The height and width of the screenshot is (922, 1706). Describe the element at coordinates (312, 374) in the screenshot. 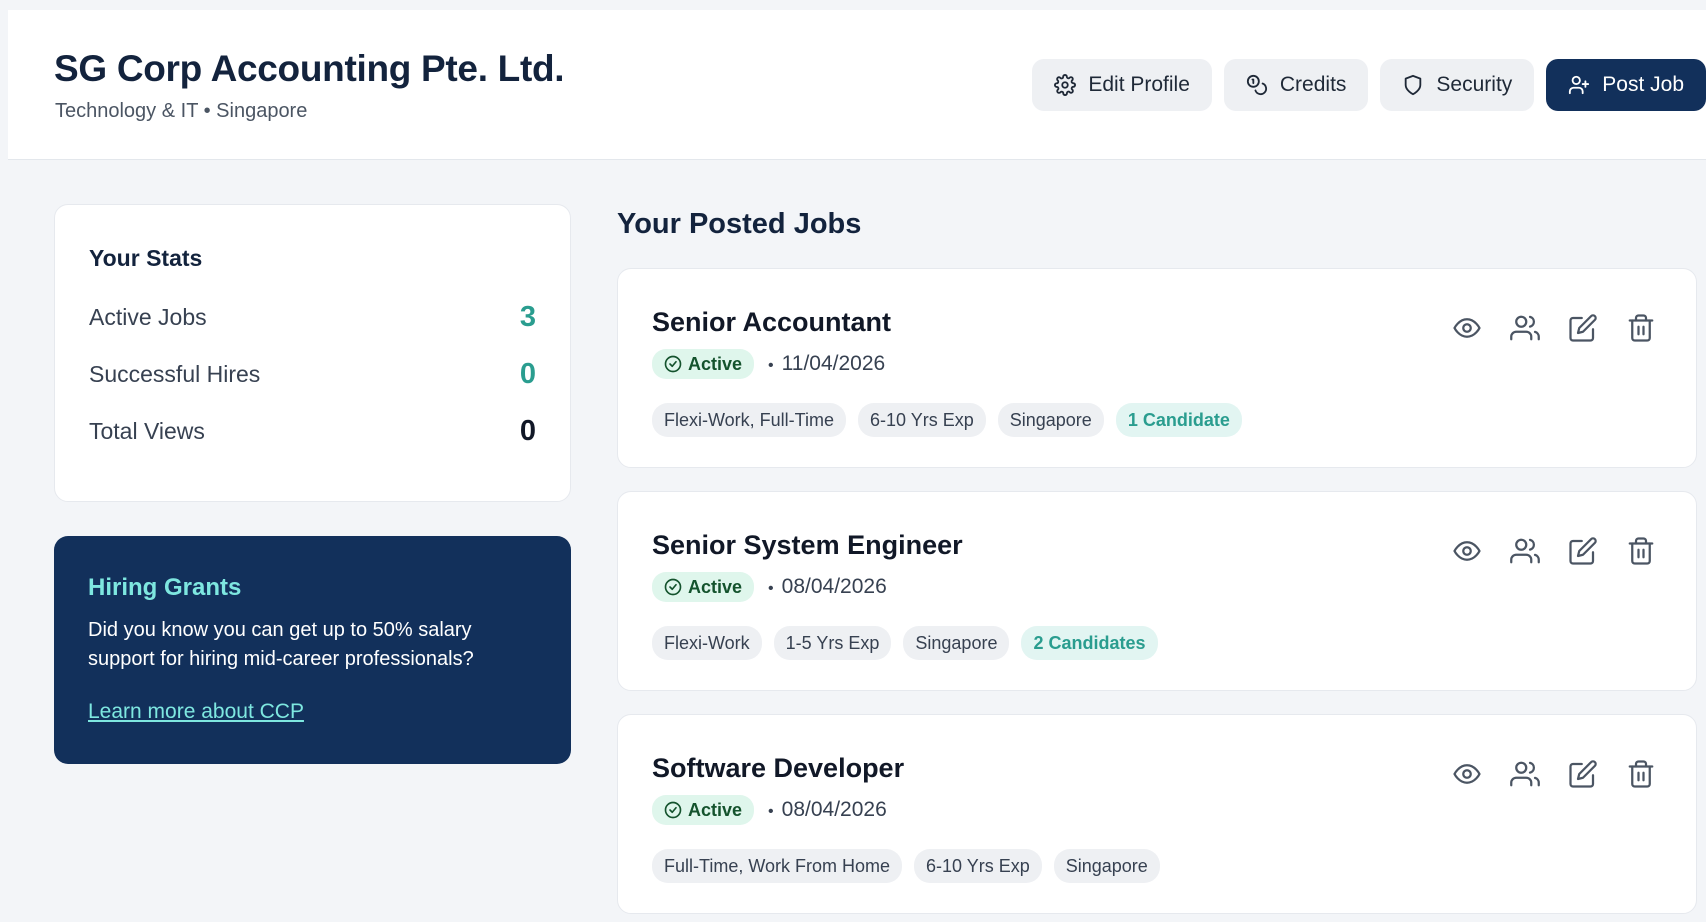

I see `stat-successful-hires: Successful Hires 0` at that location.